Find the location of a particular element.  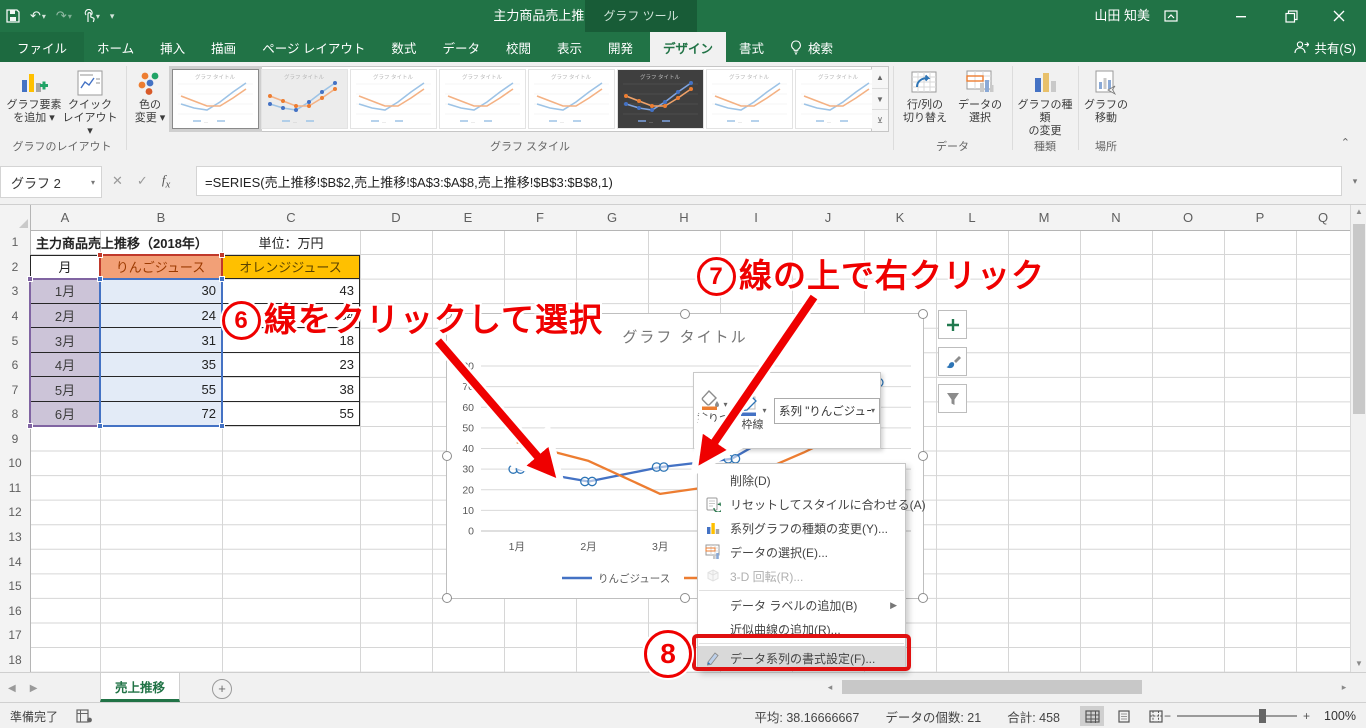

sheet-prev-icon: ◀ is located at coordinates (12, 688).